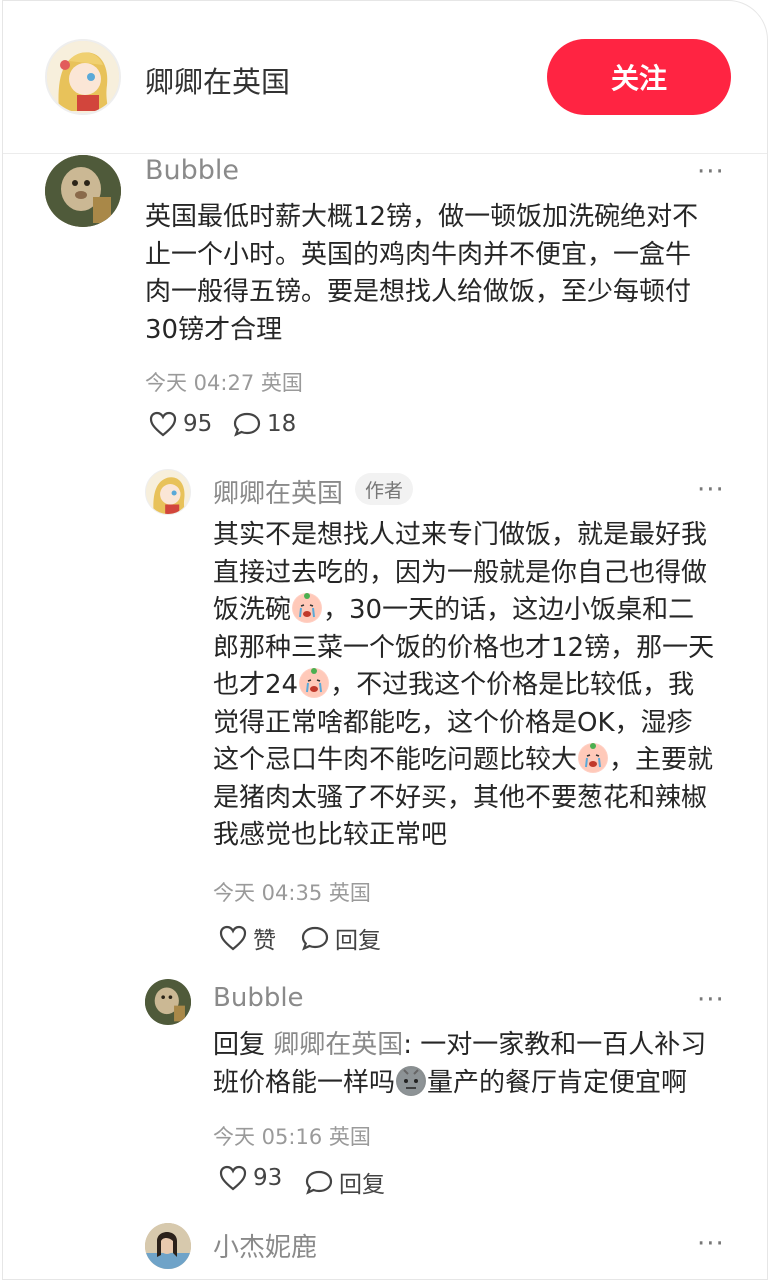 The width and height of the screenshot is (772, 1280). What do you see at coordinates (168, 492) in the screenshot?
I see `author-avatar-small` at bounding box center [168, 492].